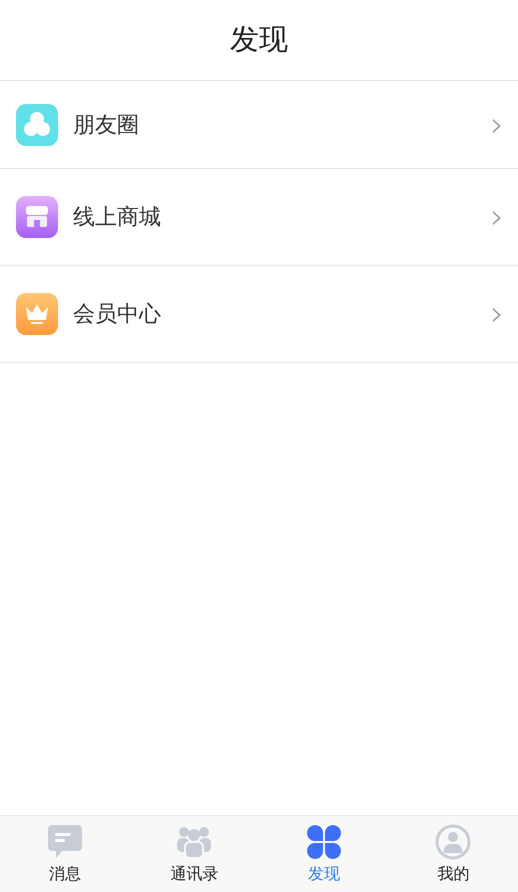 This screenshot has width=518, height=892. Describe the element at coordinates (37, 217) in the screenshot. I see `store-icon` at that location.